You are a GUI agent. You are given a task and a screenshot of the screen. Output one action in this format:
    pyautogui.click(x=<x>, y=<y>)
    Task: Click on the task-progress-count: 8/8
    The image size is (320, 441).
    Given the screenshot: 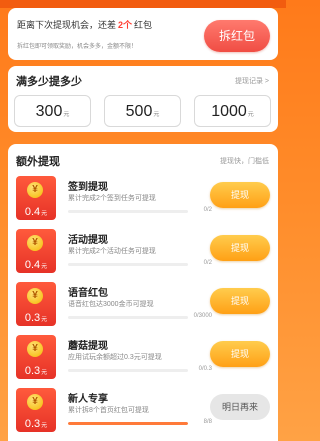 What is the action you would take?
    pyautogui.click(x=207, y=422)
    